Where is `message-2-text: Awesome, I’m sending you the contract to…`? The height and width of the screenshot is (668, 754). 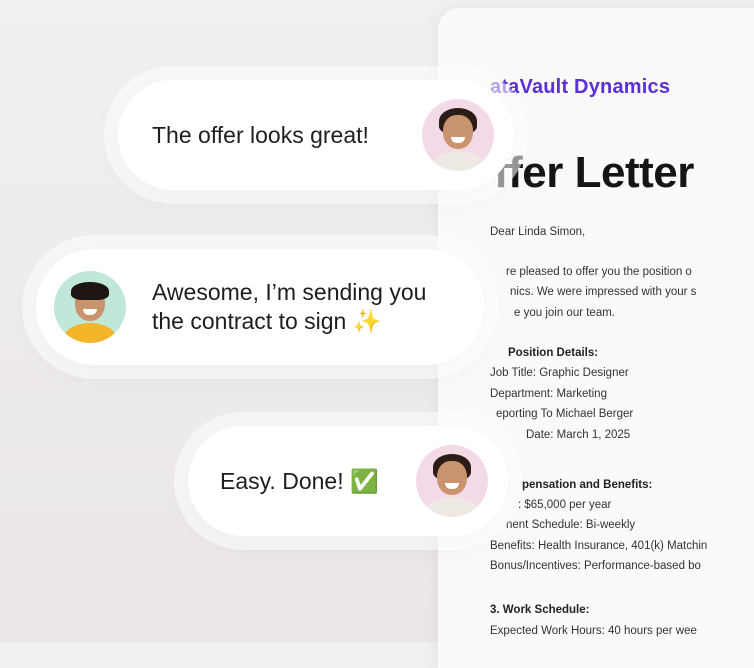 message-2-text: Awesome, I’m sending you the contract to… is located at coordinates (289, 307).